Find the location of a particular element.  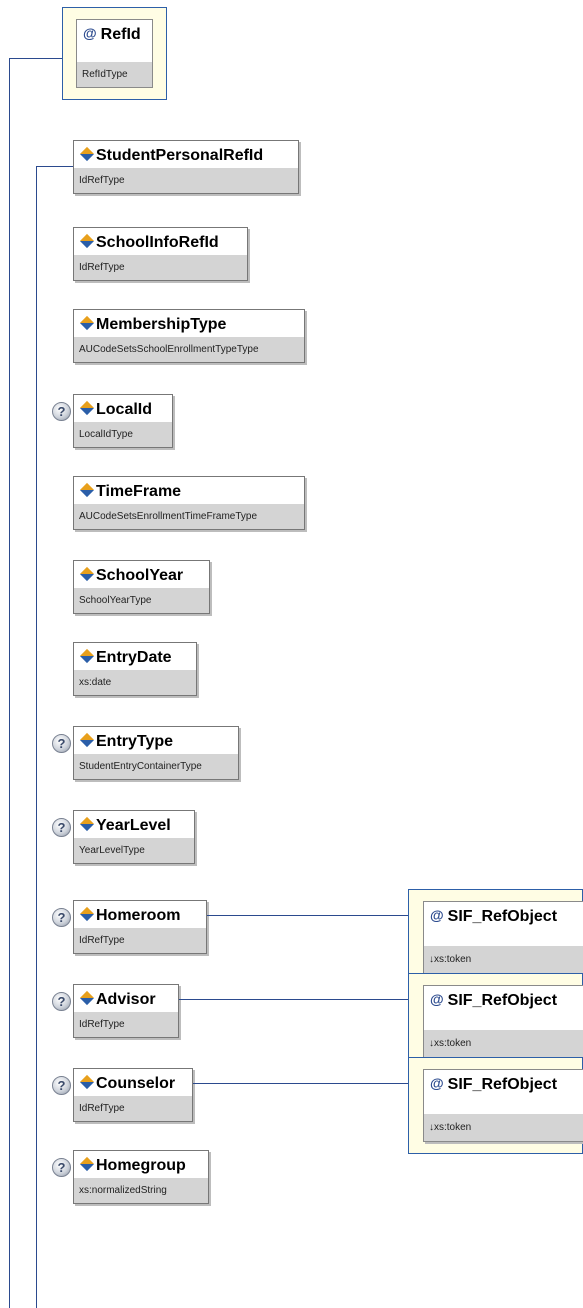

local-id-type: LocalIdType is located at coordinates (123, 434).